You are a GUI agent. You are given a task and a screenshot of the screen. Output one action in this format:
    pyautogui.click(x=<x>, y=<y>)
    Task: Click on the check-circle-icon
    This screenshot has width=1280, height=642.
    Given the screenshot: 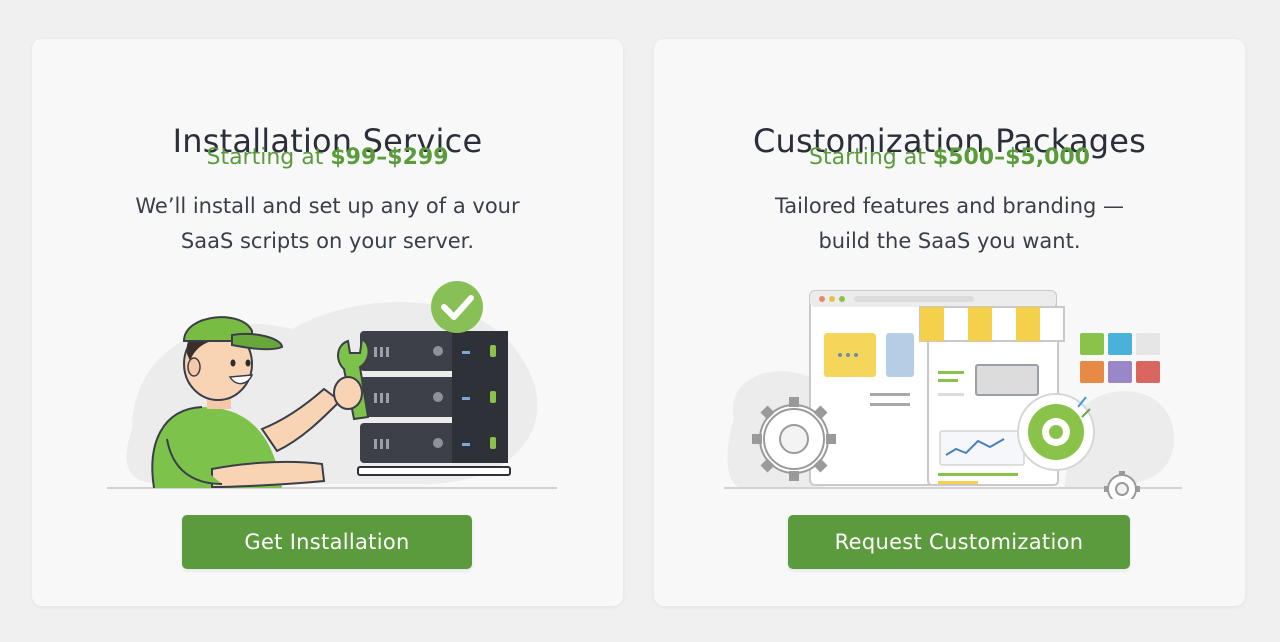 What is the action you would take?
    pyautogui.click(x=457, y=307)
    